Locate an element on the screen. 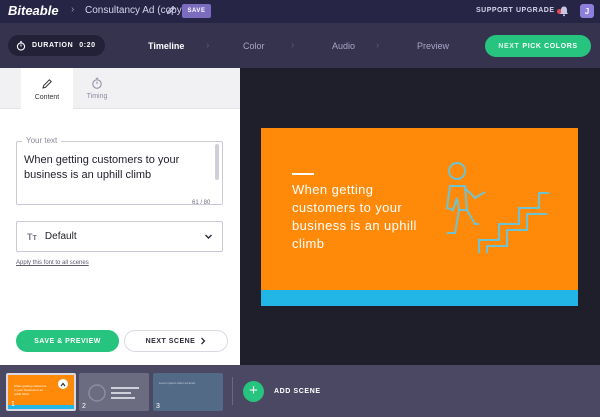  add-scene-label: ADD SCENE is located at coordinates (297, 391).